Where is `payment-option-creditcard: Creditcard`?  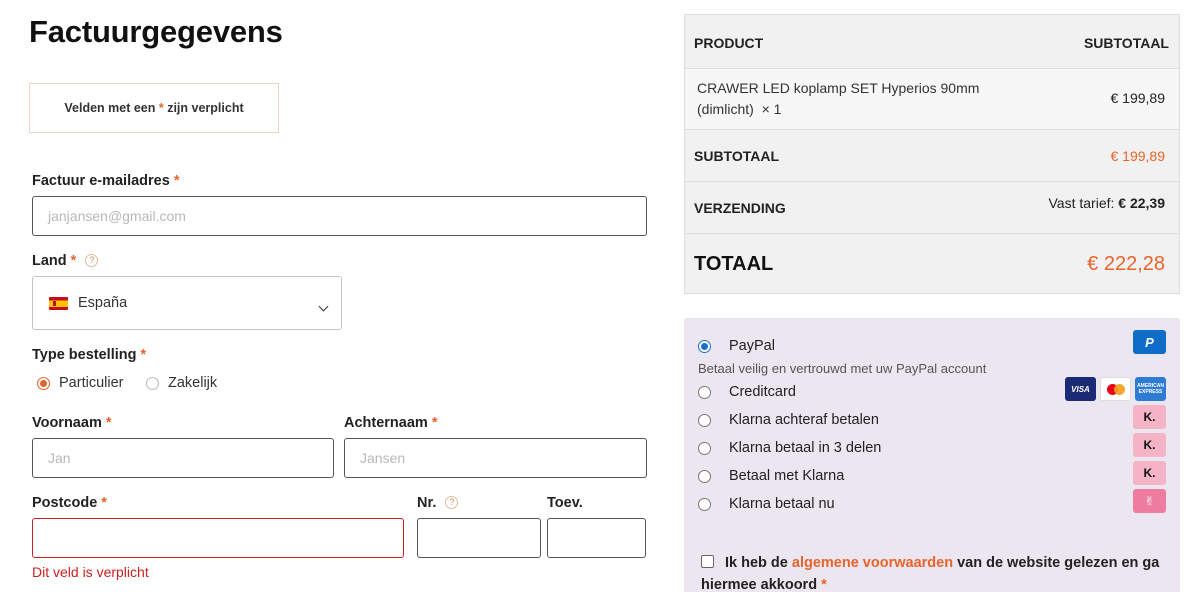
payment-option-creditcard: Creditcard is located at coordinates (747, 392).